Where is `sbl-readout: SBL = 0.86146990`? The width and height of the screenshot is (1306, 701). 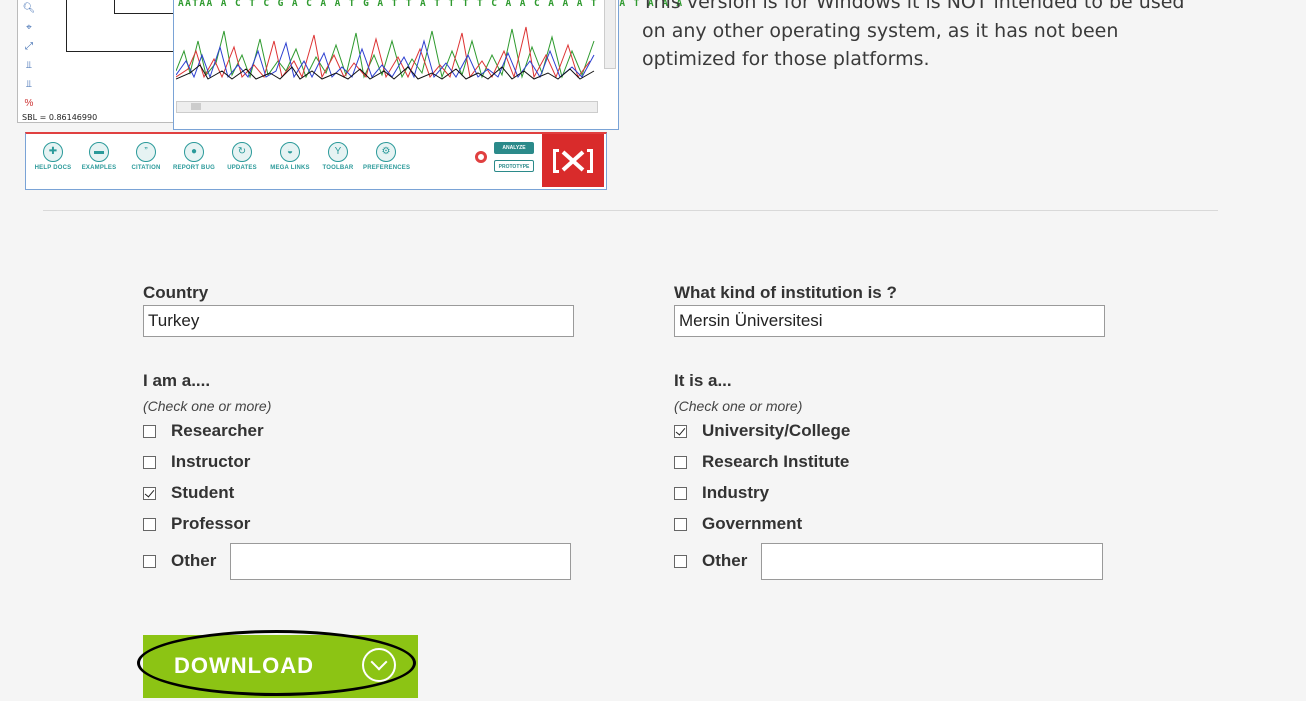
sbl-readout: SBL = 0.86146990 is located at coordinates (60, 117).